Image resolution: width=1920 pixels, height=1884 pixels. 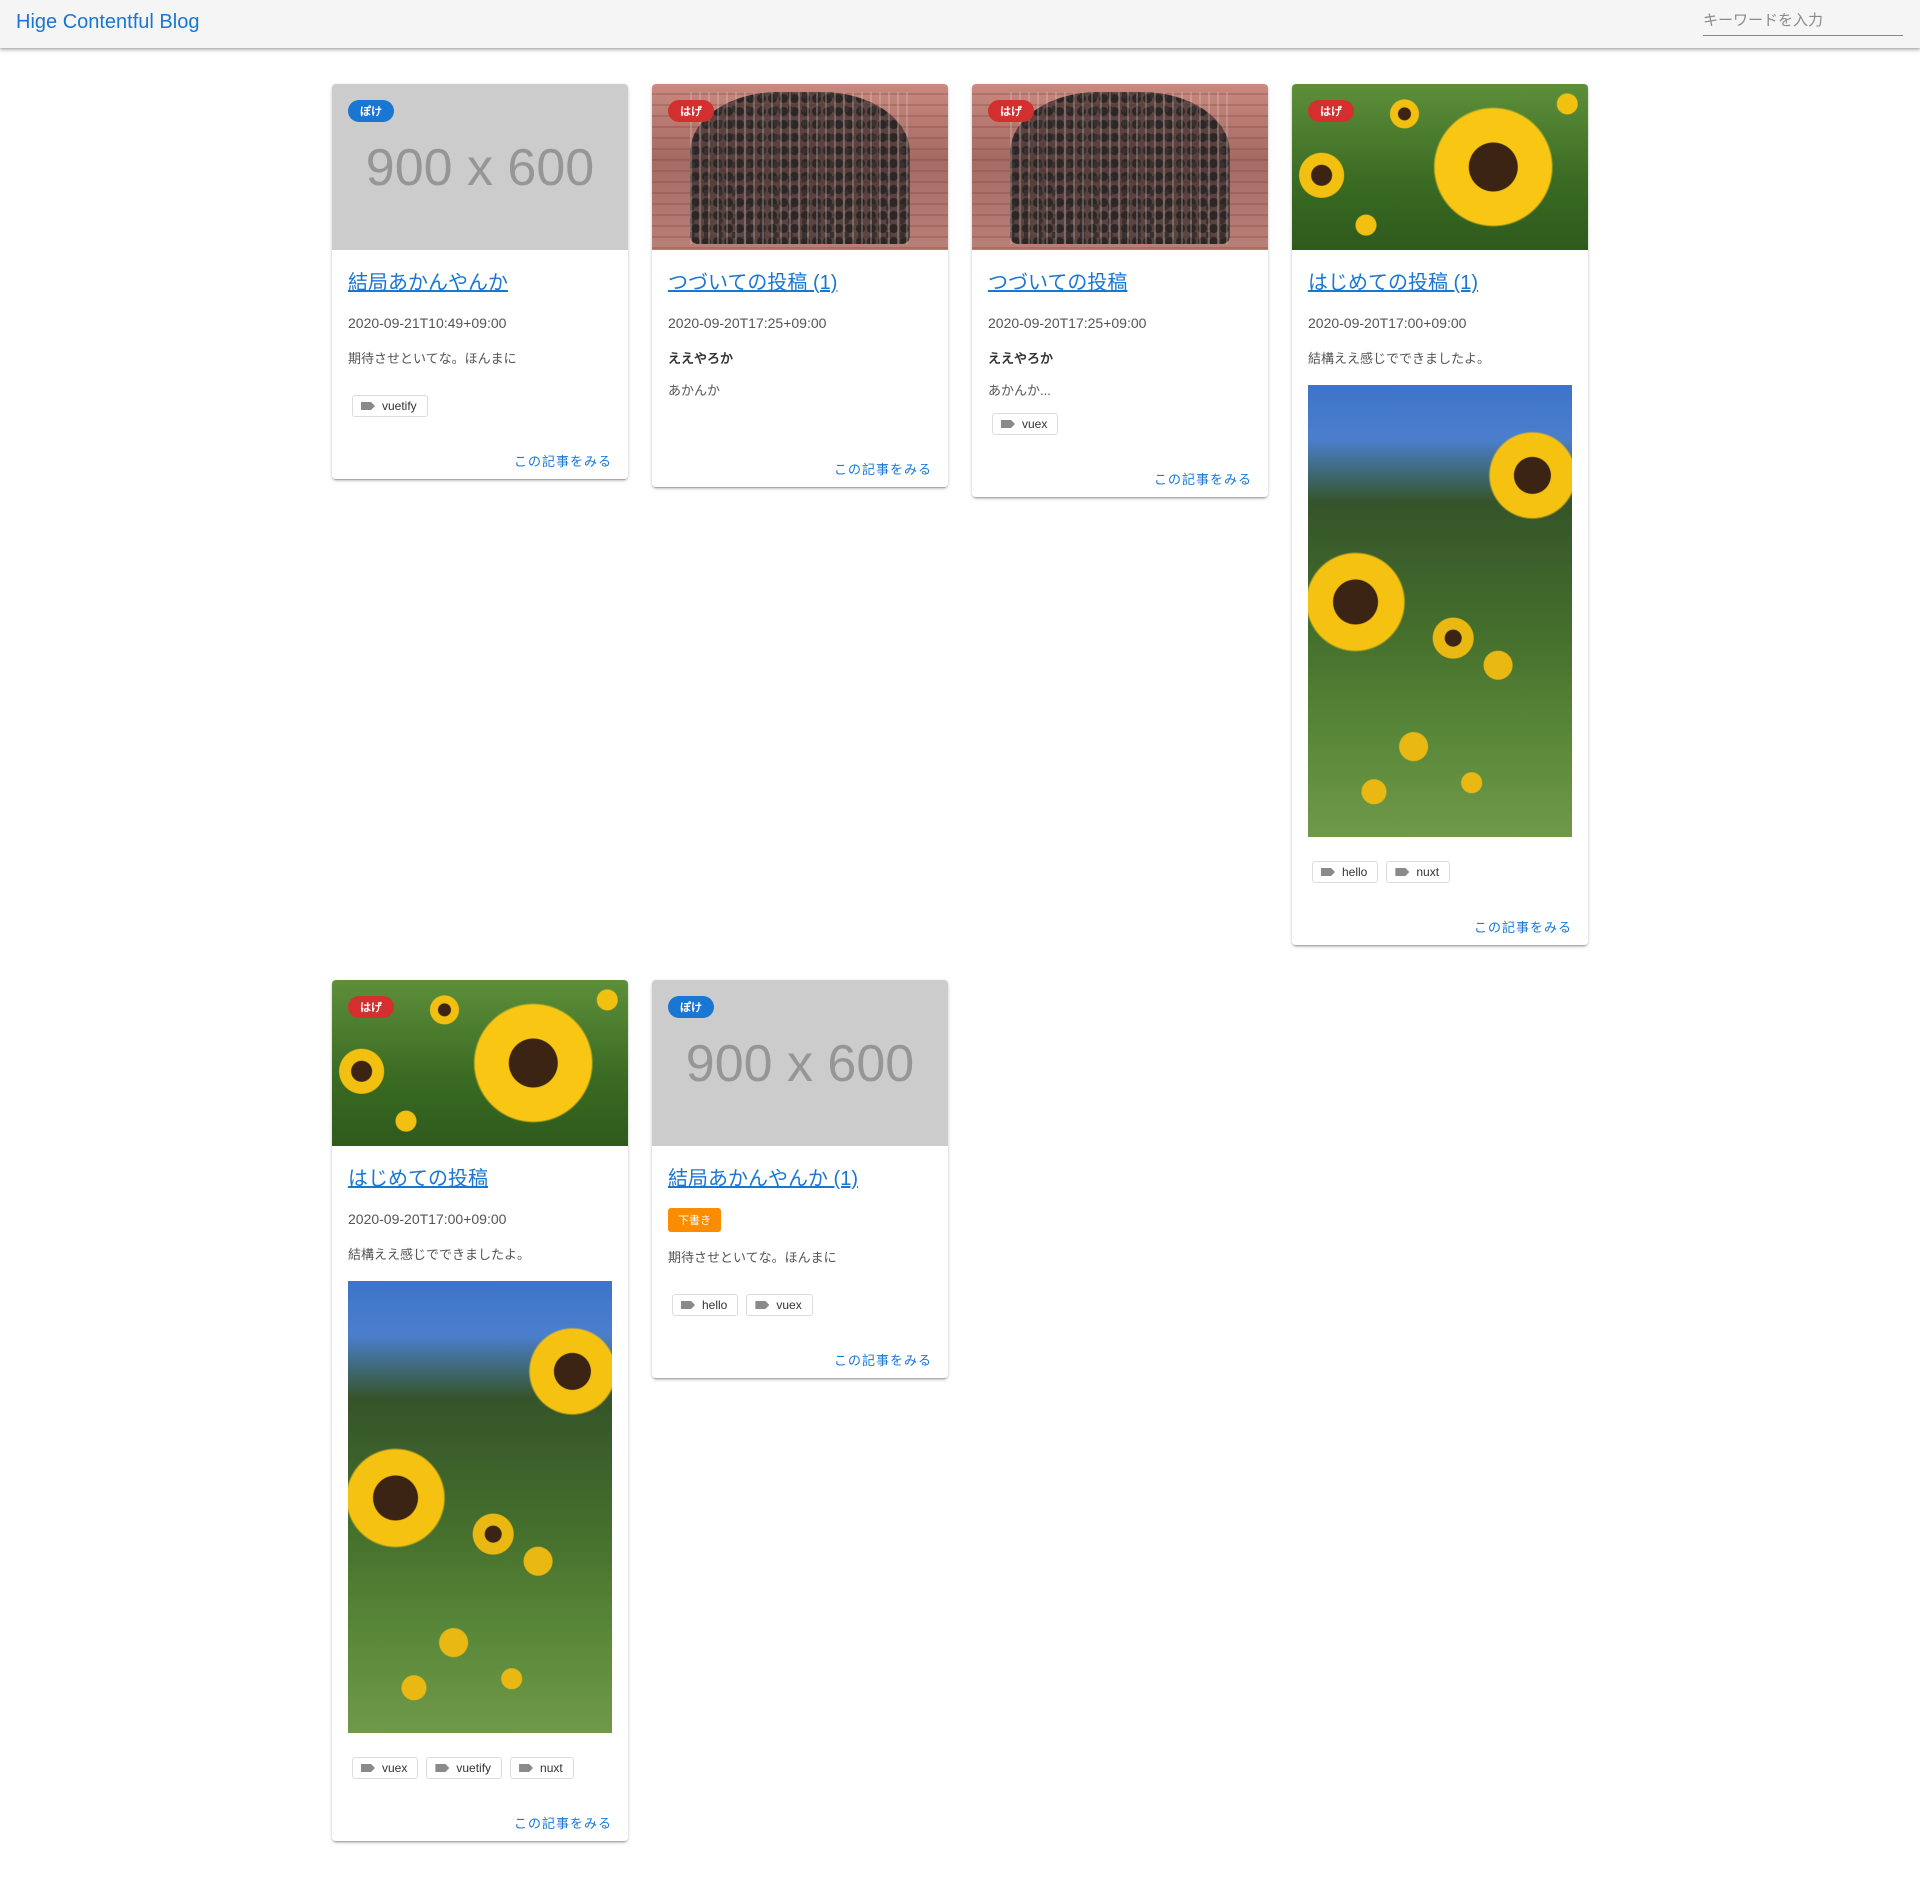 I want to click on site-title-link: Hige Contentful Blog, so click(x=107, y=22).